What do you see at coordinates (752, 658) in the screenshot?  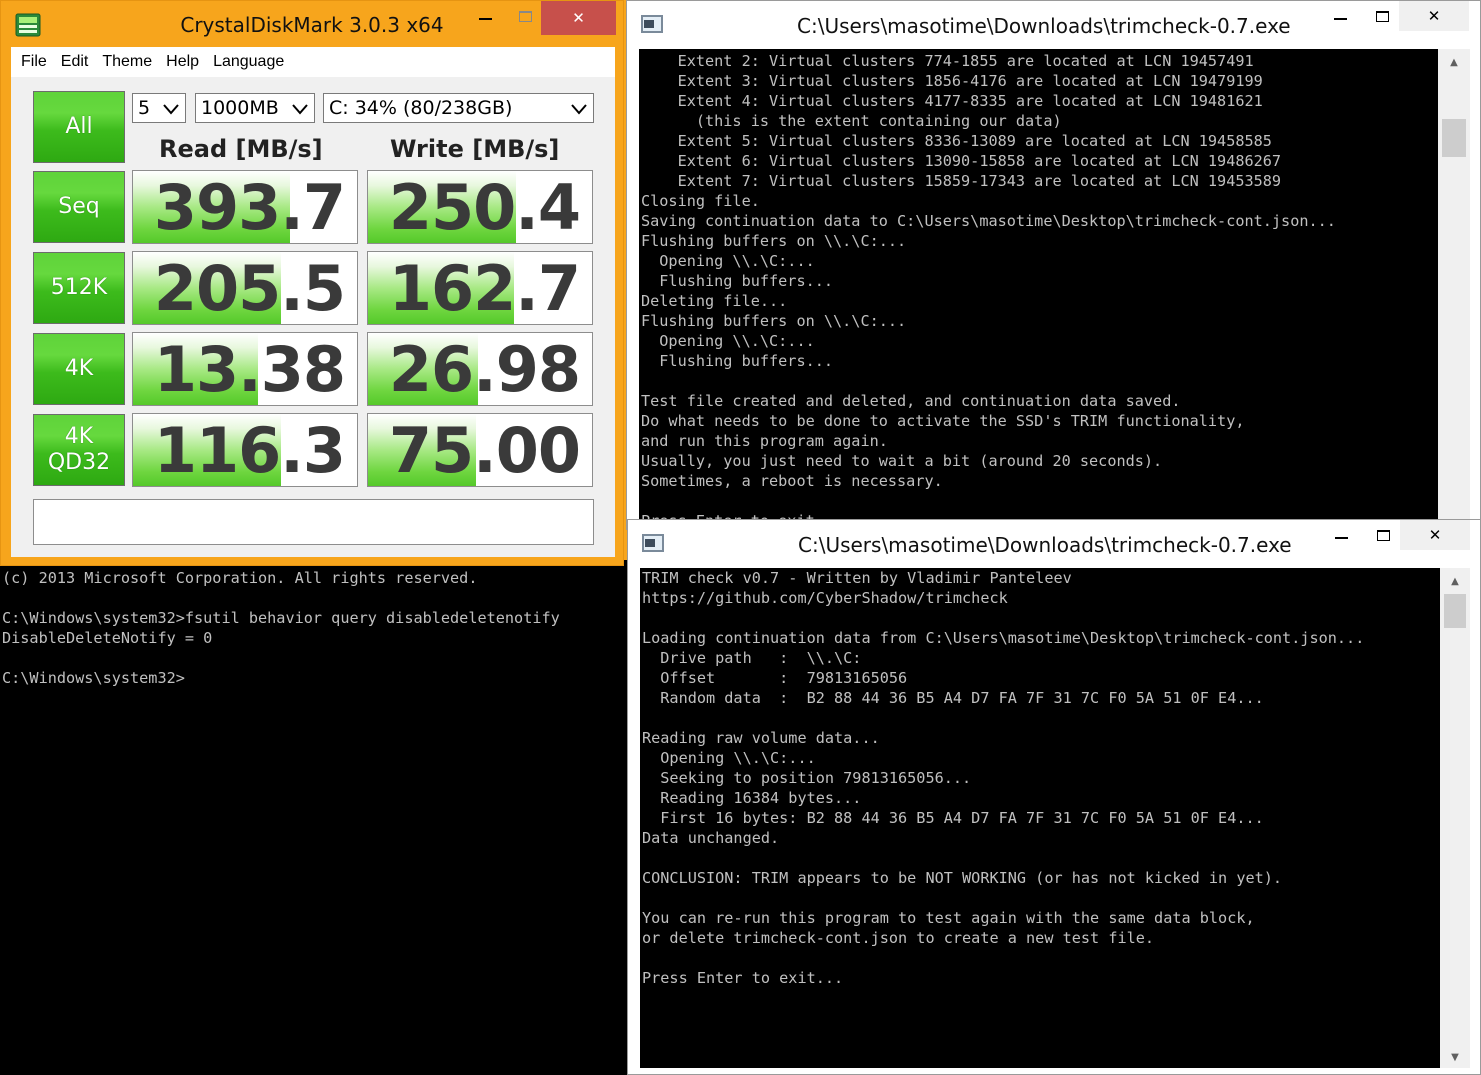 I see `console-line: Drive path : \\.\C:` at bounding box center [752, 658].